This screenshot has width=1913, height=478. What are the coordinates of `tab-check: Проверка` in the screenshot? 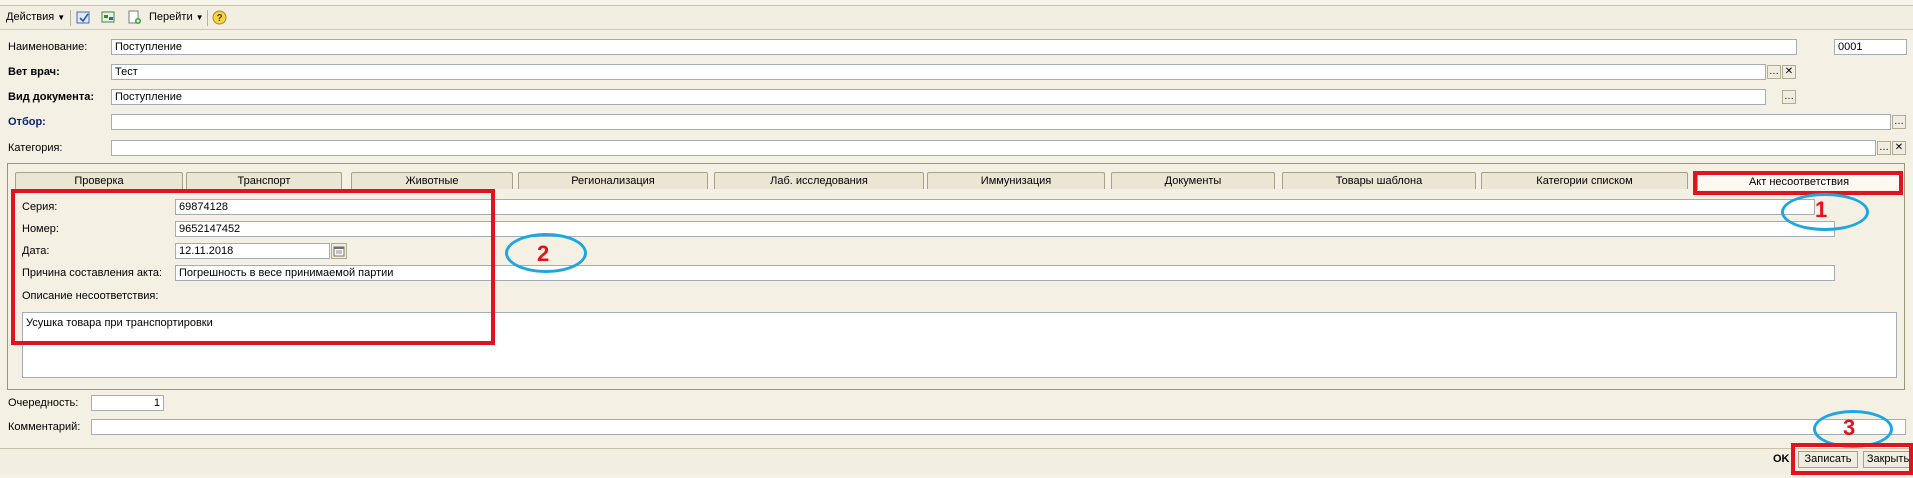 It's located at (99, 180).